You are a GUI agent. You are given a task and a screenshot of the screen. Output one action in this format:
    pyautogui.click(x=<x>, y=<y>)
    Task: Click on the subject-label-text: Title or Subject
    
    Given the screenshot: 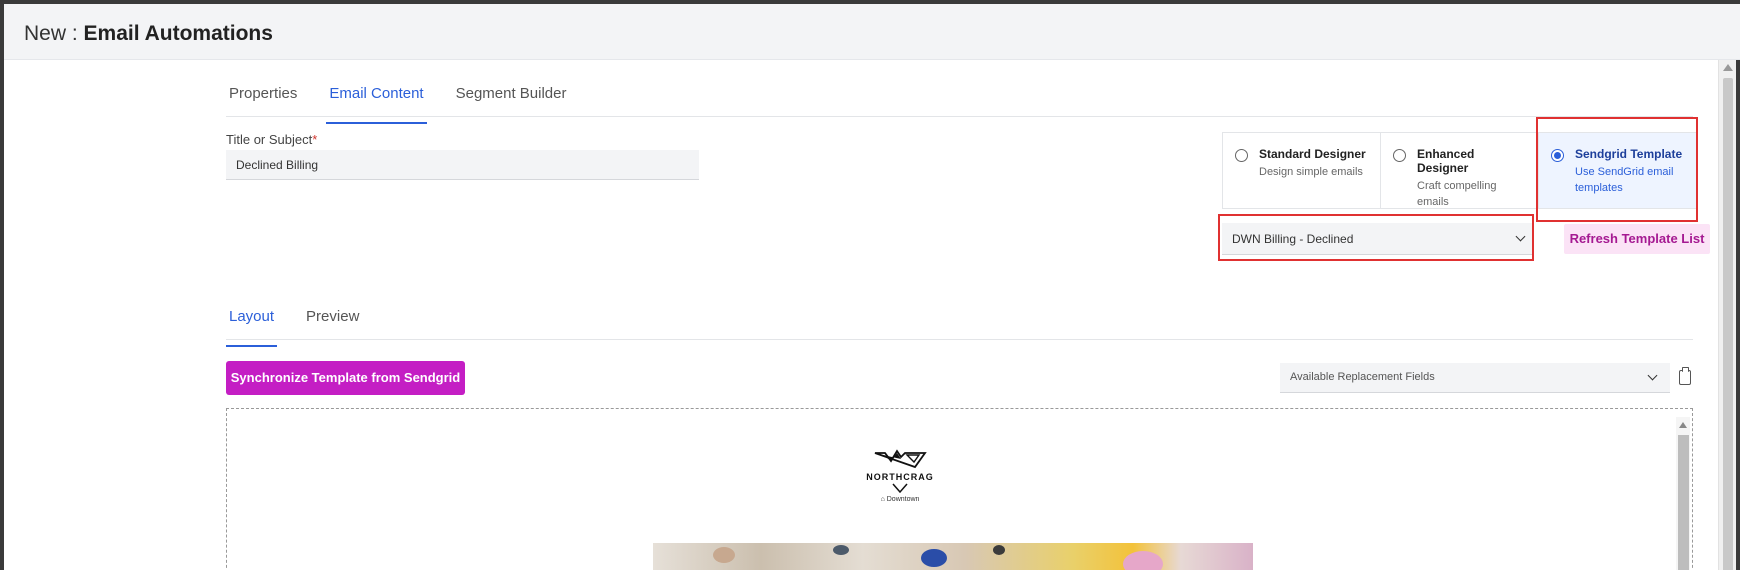 What is the action you would take?
    pyautogui.click(x=269, y=139)
    